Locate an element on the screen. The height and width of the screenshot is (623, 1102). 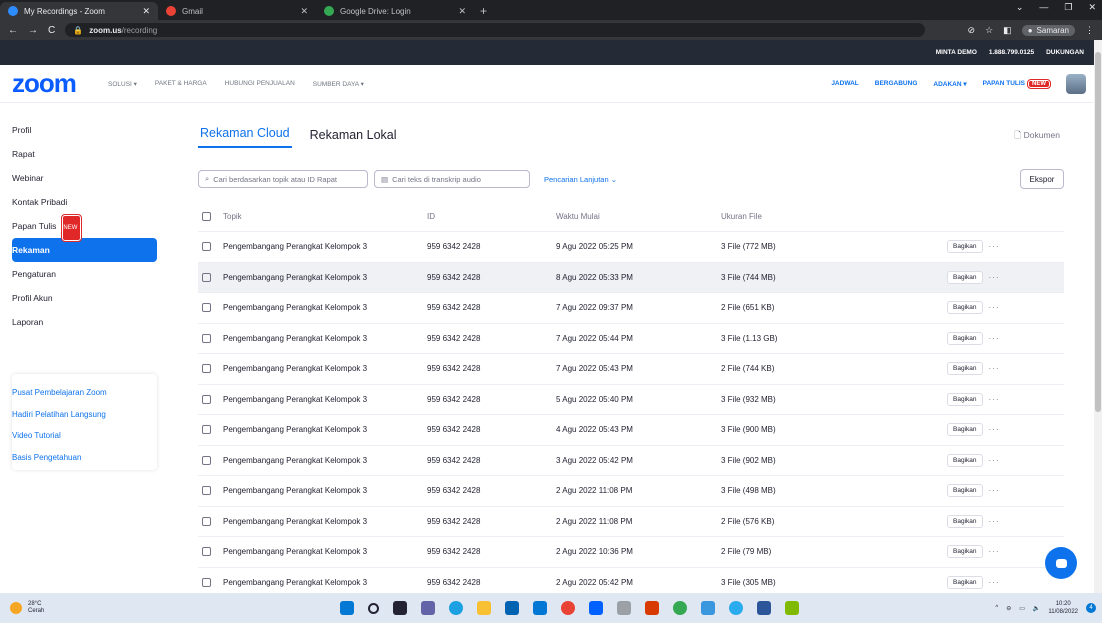
sidebar-item-profile: Profil is located at coordinates (84, 130).